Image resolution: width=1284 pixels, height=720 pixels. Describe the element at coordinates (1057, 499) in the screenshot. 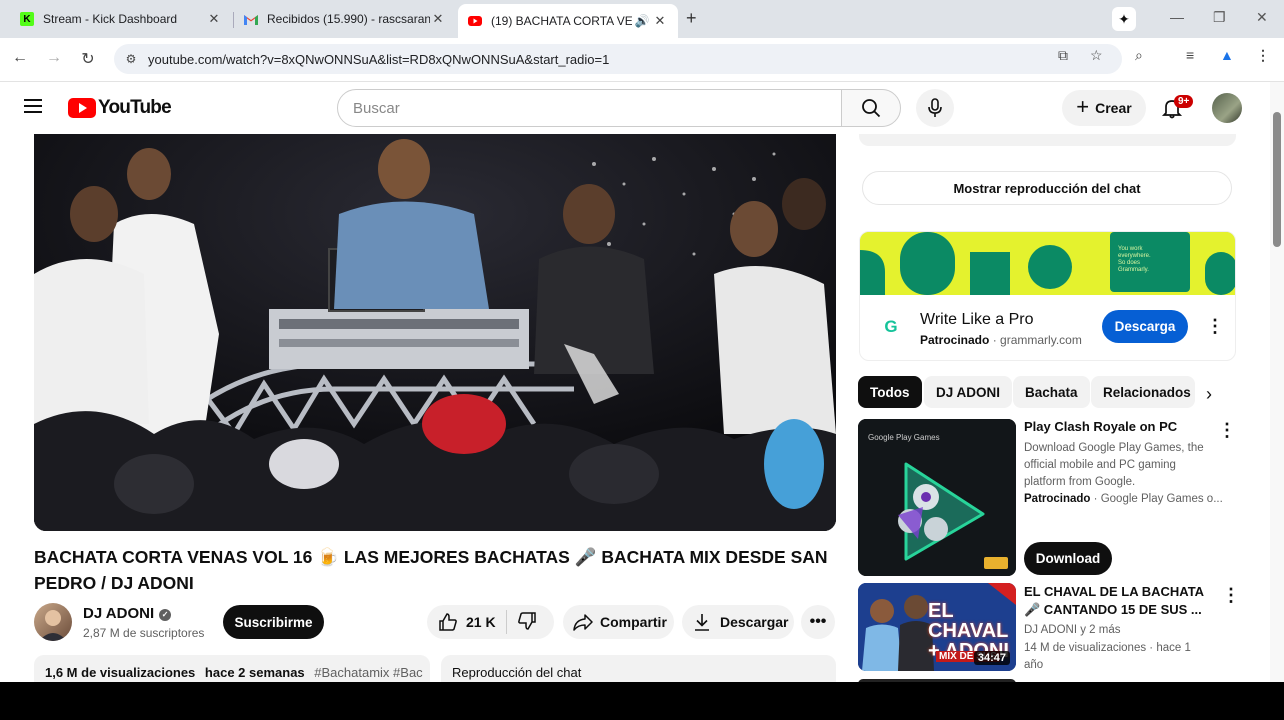

I see `rec-sponsored-label: Patrocinado` at that location.